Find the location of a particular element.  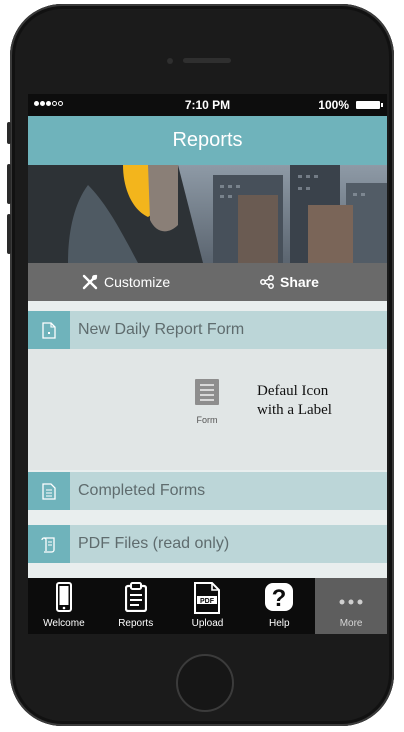

share-label: Share is located at coordinates (299, 282).